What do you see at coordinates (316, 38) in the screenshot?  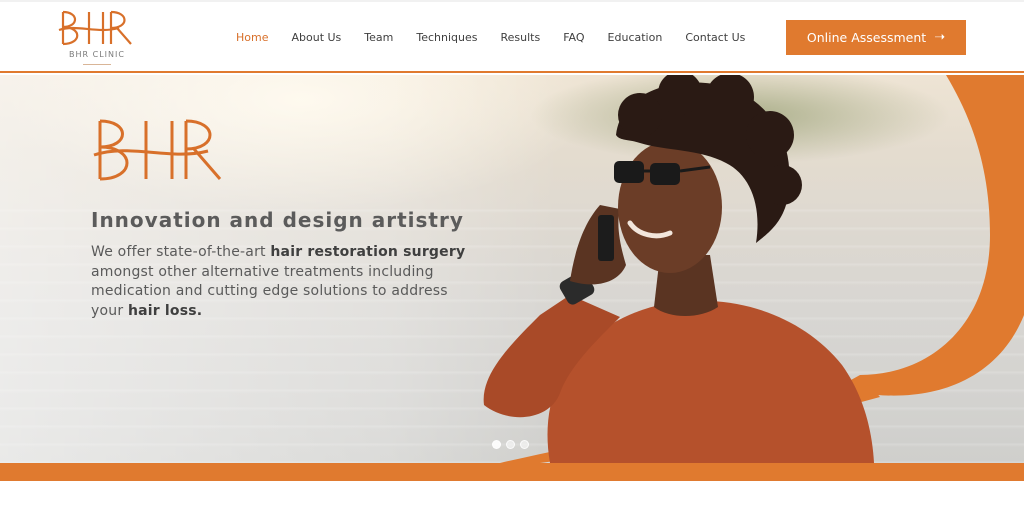 I see `nav-item-about-us: About Us` at bounding box center [316, 38].